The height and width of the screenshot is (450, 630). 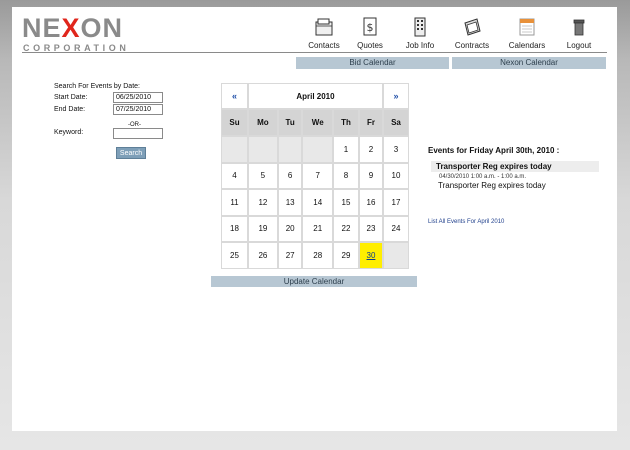 What do you see at coordinates (395, 175) in the screenshot?
I see `calendar-day: 10` at bounding box center [395, 175].